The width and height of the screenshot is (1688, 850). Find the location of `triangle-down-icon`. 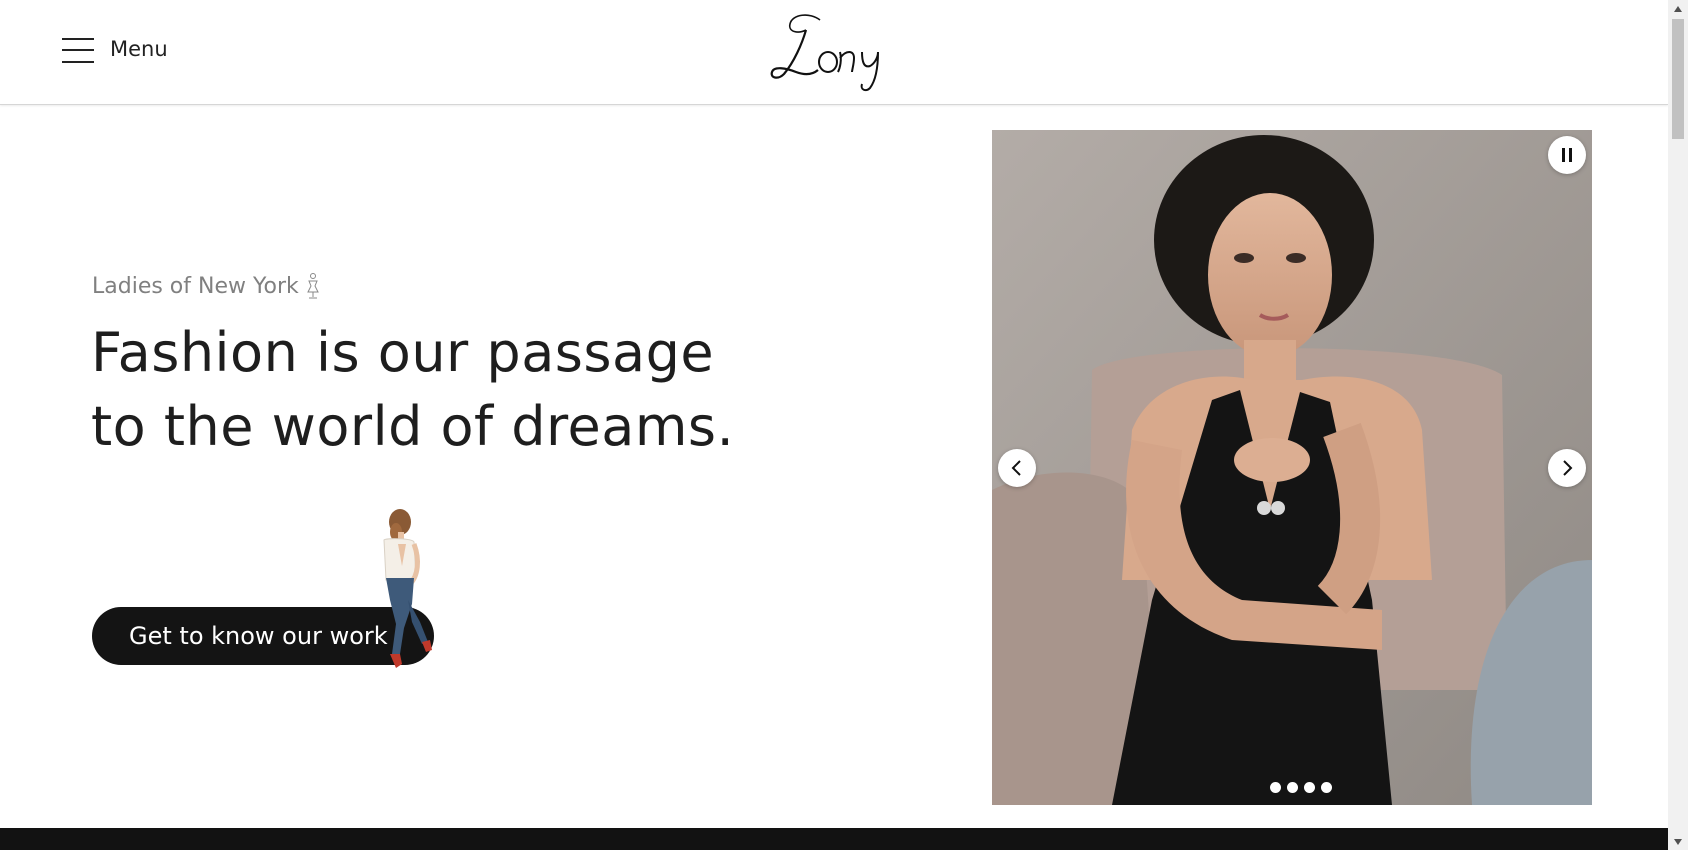

triangle-down-icon is located at coordinates (1678, 841).